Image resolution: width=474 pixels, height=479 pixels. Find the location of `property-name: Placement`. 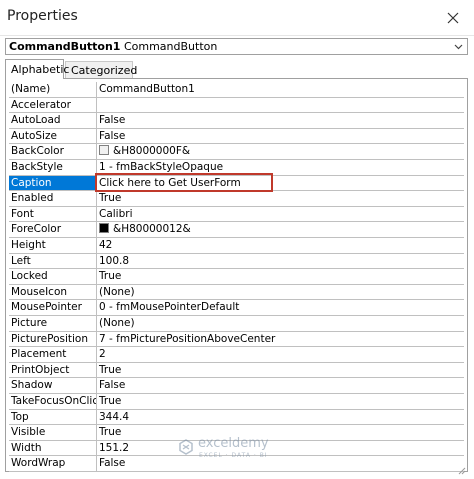

property-name: Placement is located at coordinates (53, 355).